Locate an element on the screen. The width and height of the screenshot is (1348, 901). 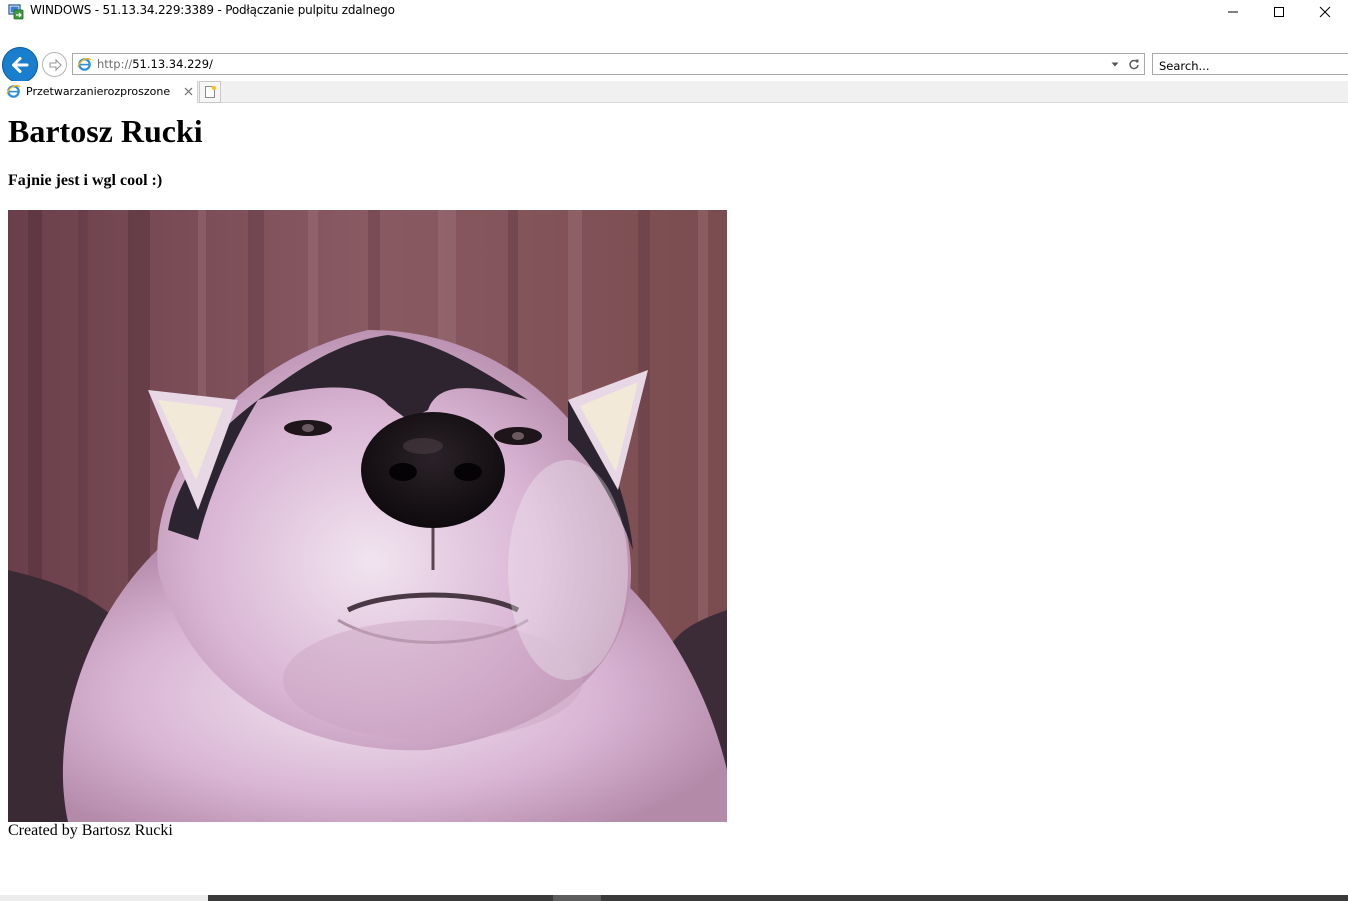
close-window-button is located at coordinates (1325, 12).